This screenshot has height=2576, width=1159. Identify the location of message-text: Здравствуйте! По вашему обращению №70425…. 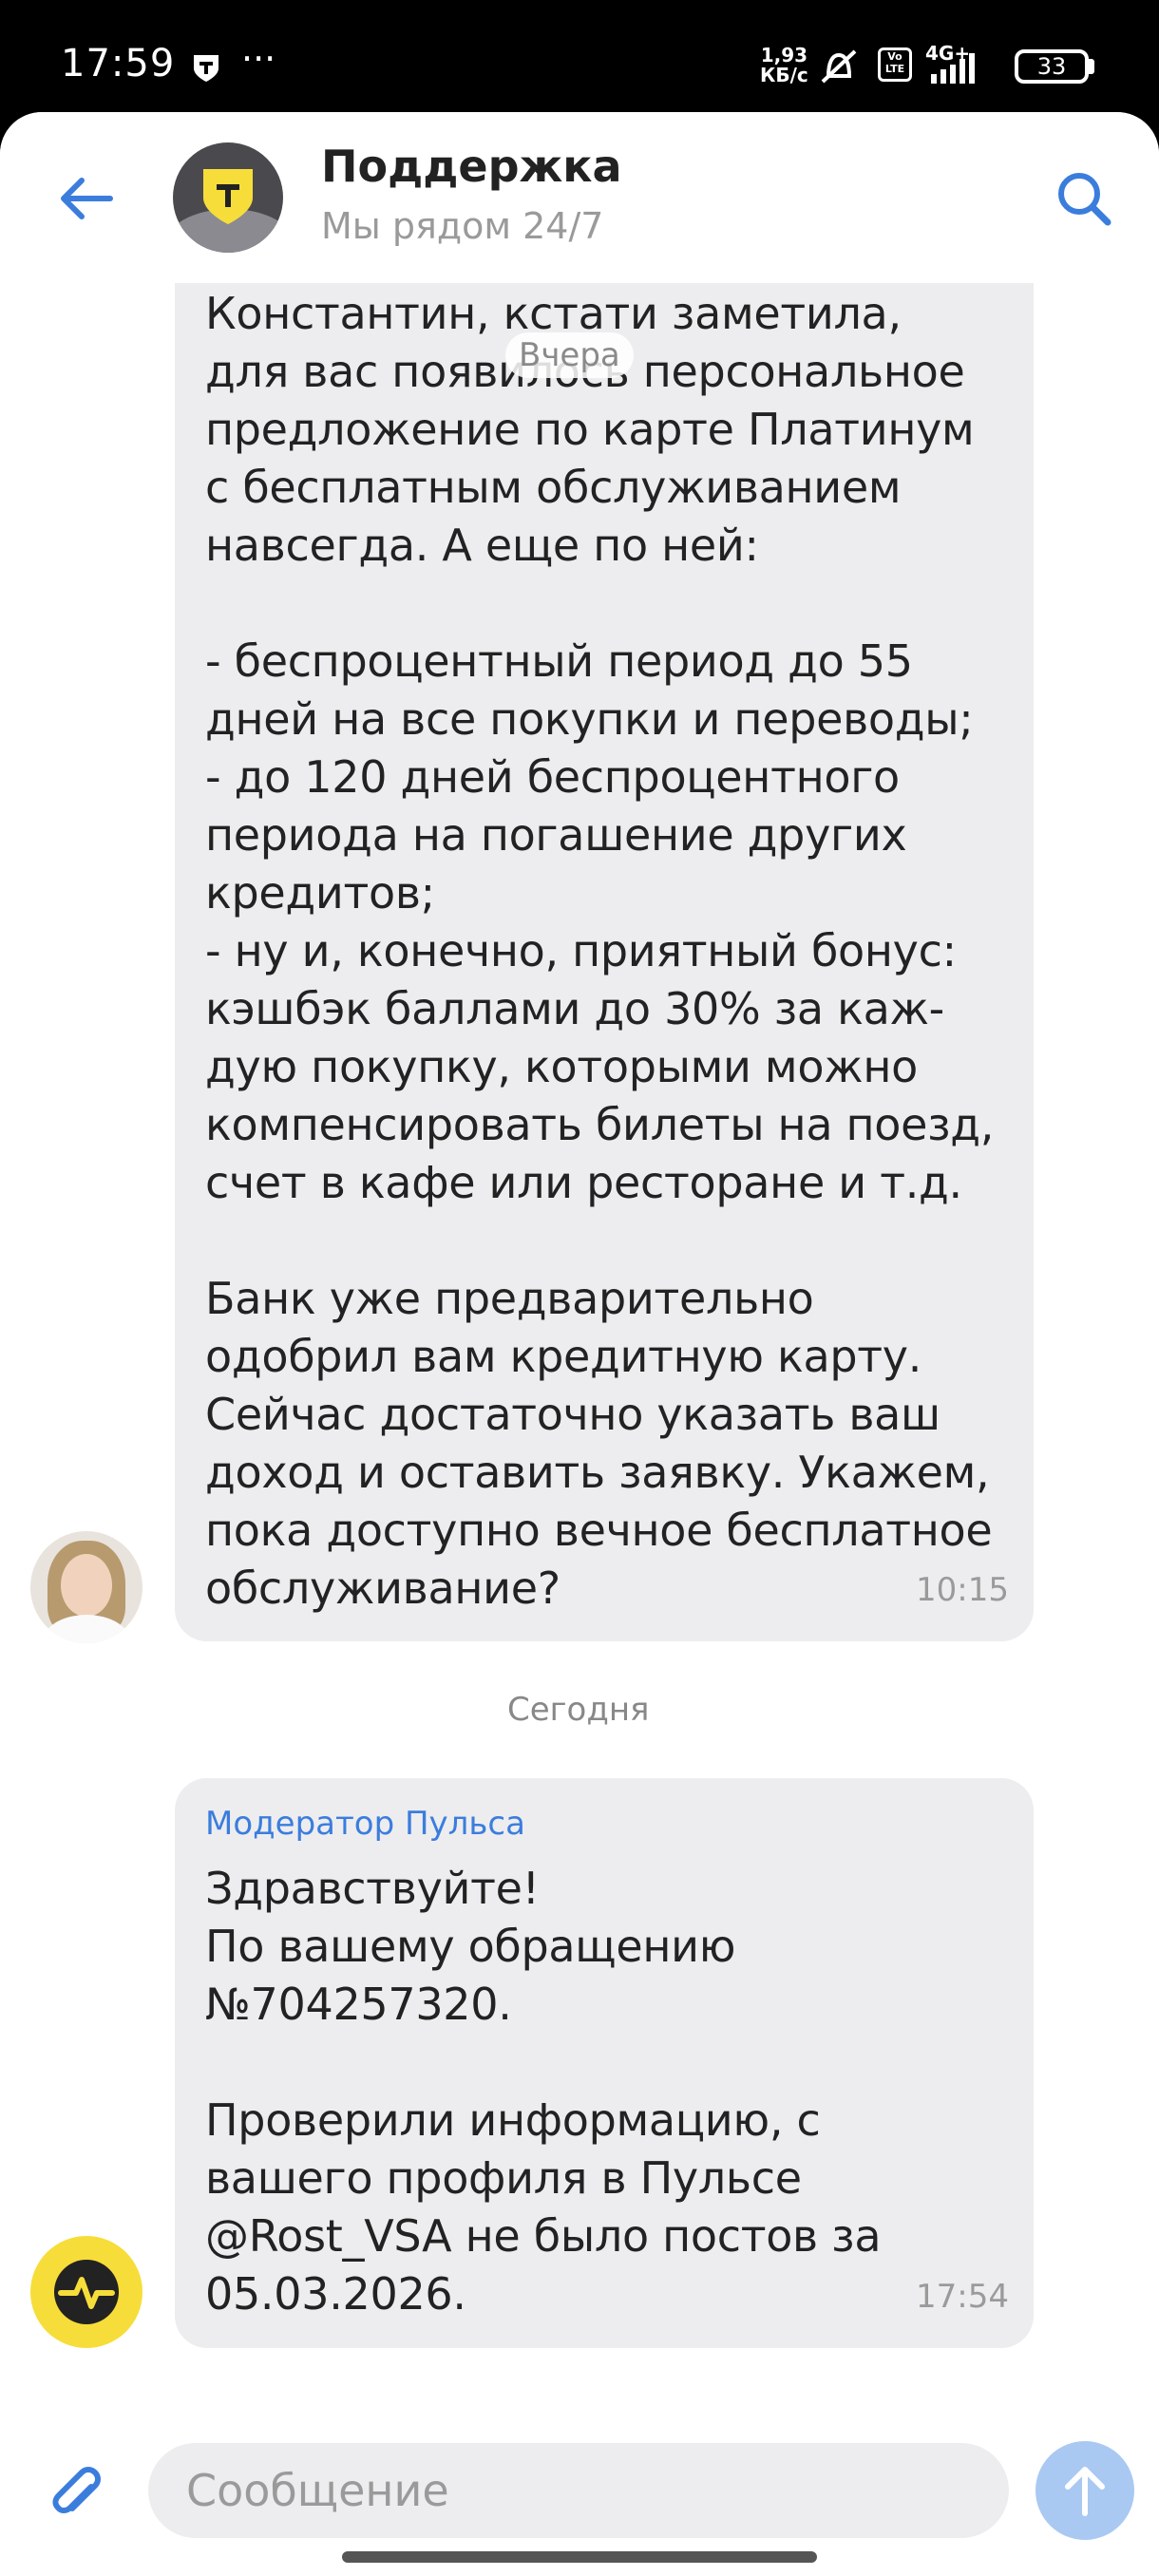
(543, 2091).